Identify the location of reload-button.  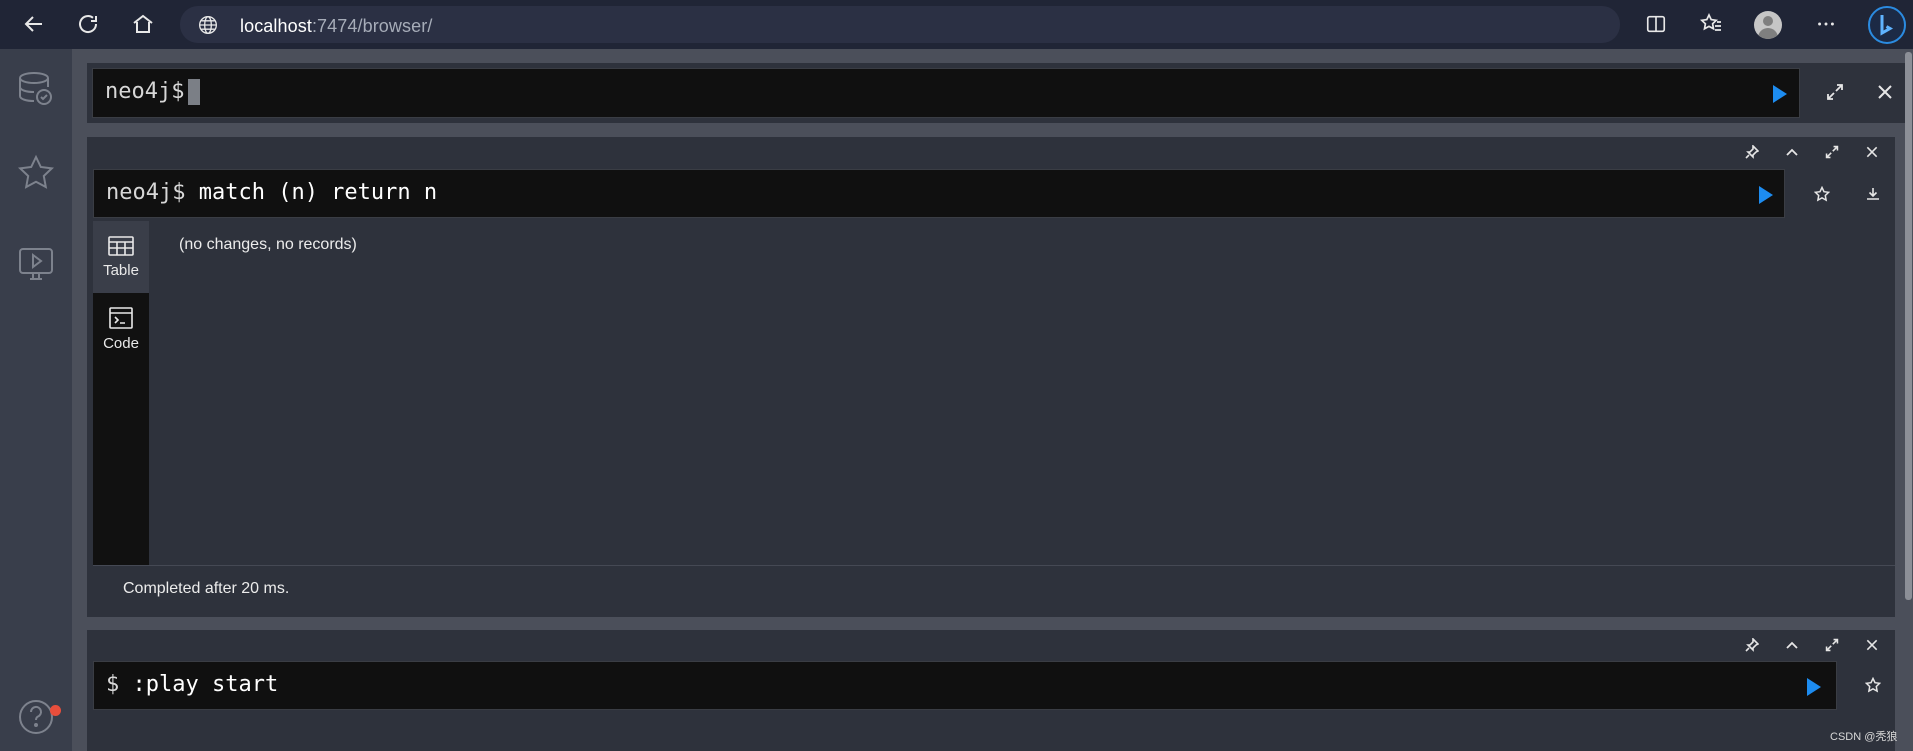
(88, 24).